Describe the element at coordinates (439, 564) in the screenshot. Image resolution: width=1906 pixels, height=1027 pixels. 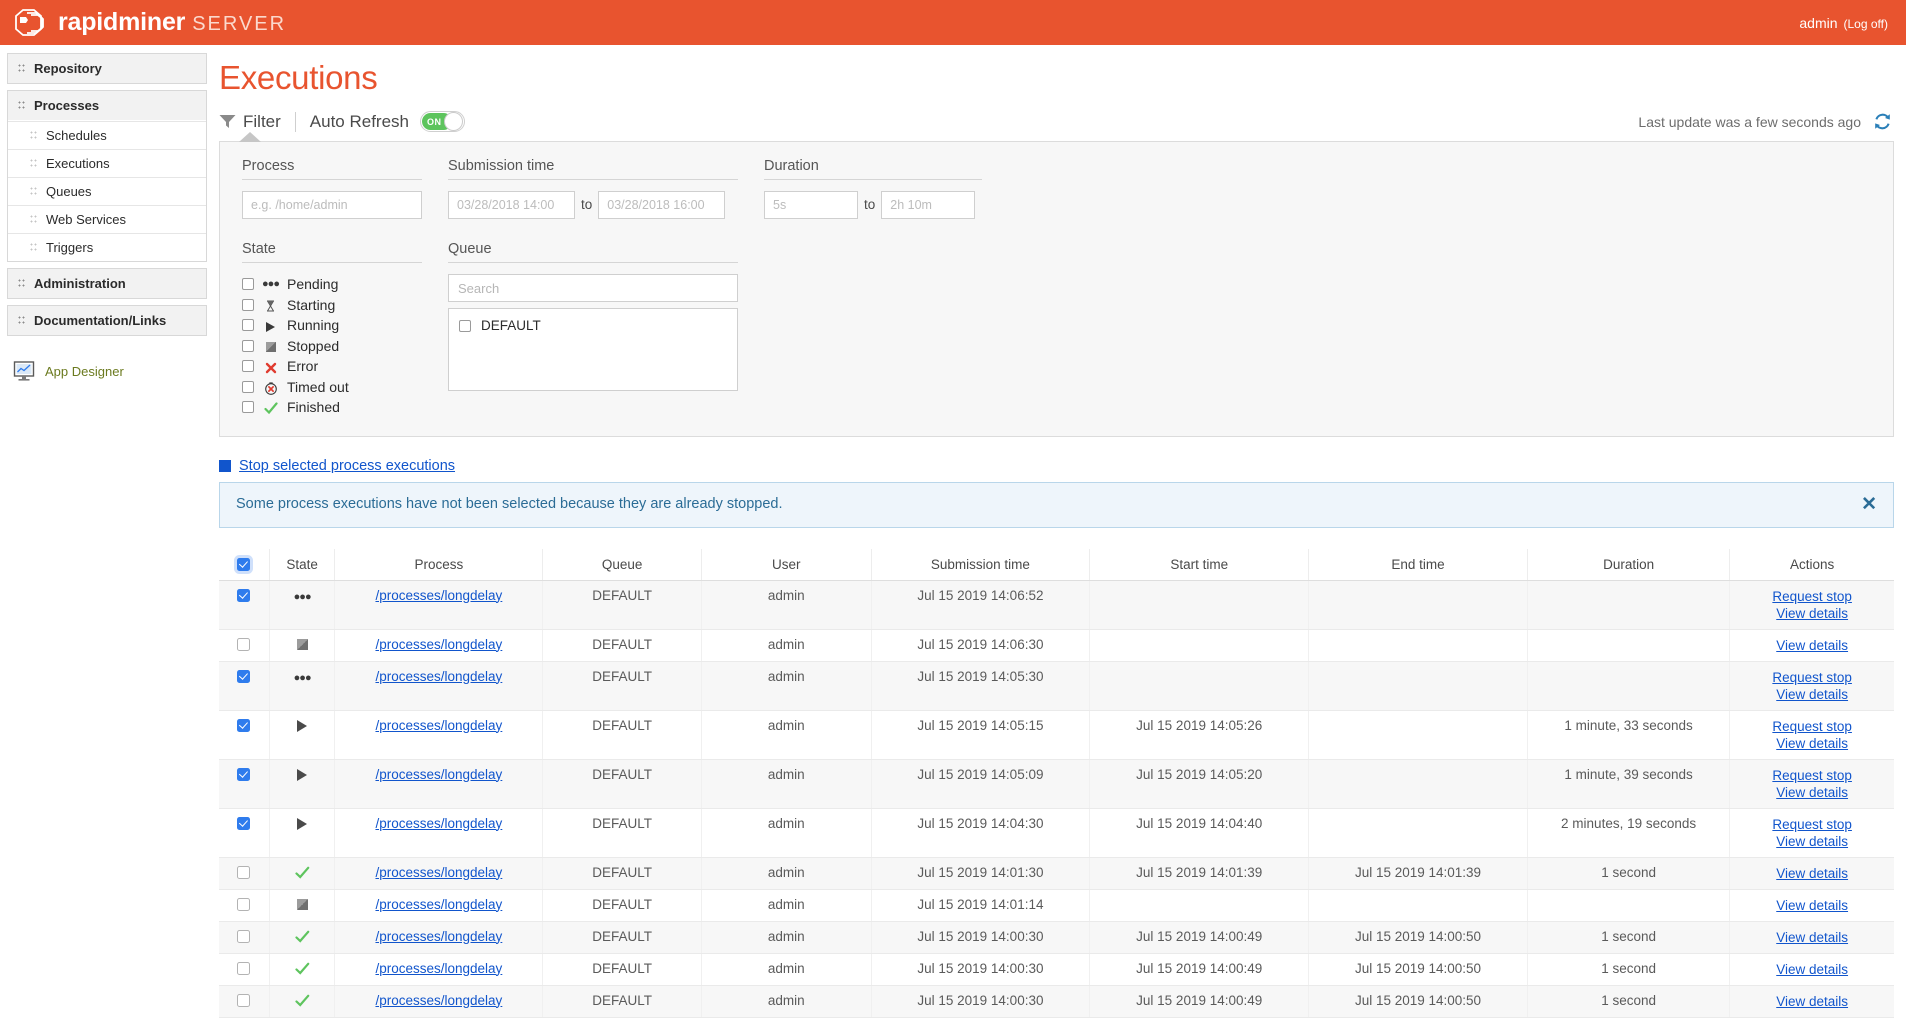
I see `table-header-process: Process` at that location.